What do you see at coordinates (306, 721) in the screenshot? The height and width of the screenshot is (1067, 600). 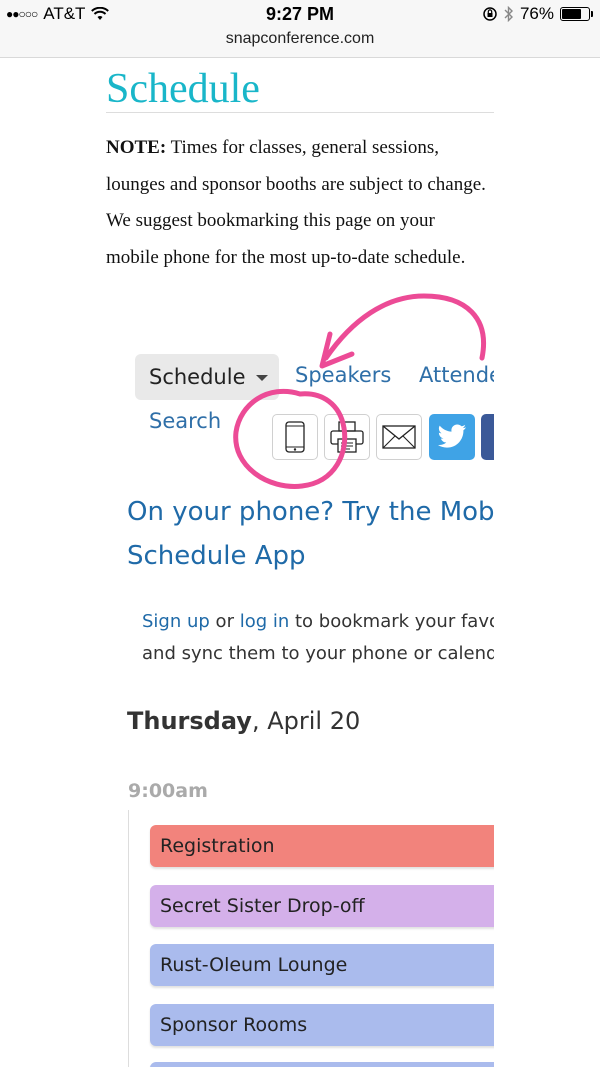 I see `day-date: , April 20` at bounding box center [306, 721].